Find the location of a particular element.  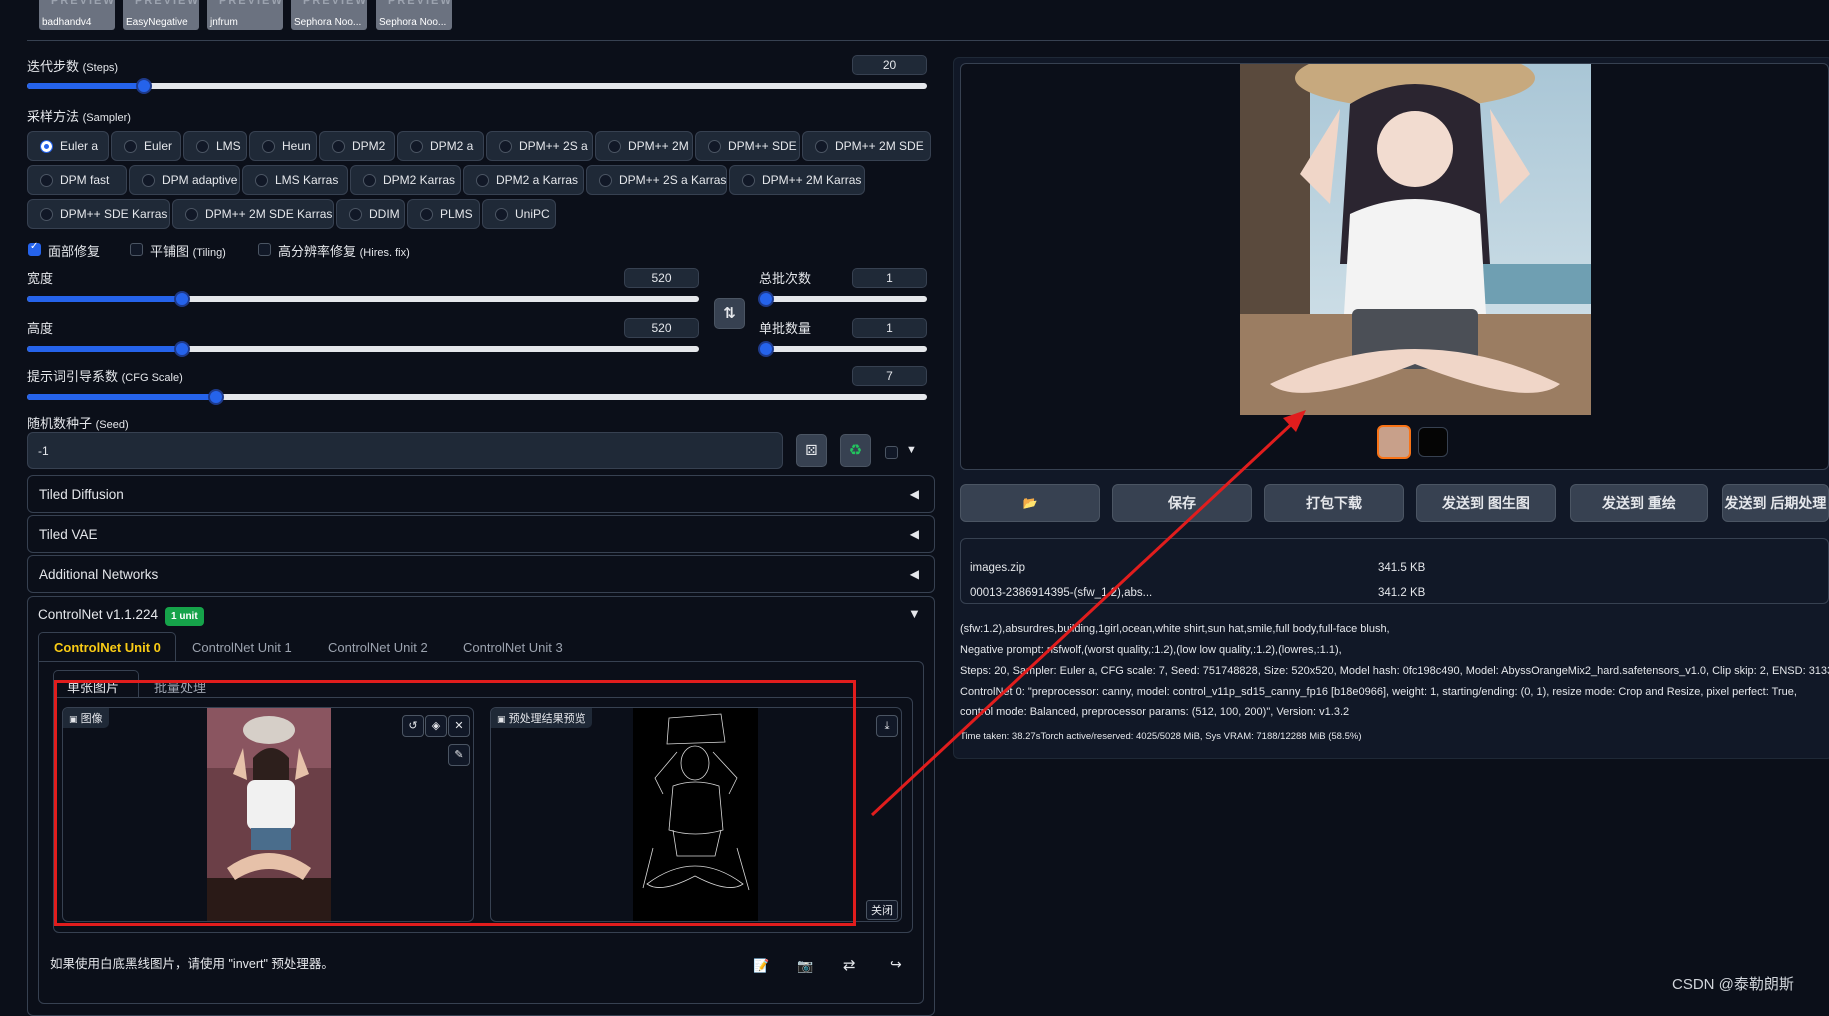

sampler-option-label: DPM++ 2M is located at coordinates (658, 146).